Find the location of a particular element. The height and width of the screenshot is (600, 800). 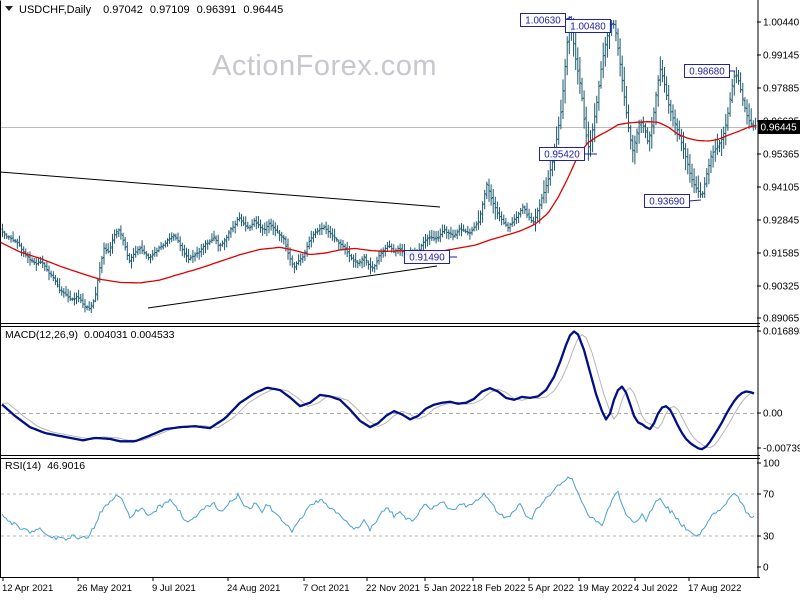

chart-header: USDCHF,Daily 0.97042 0.97109 0.96391 0.96445 is located at coordinates (147, 10).